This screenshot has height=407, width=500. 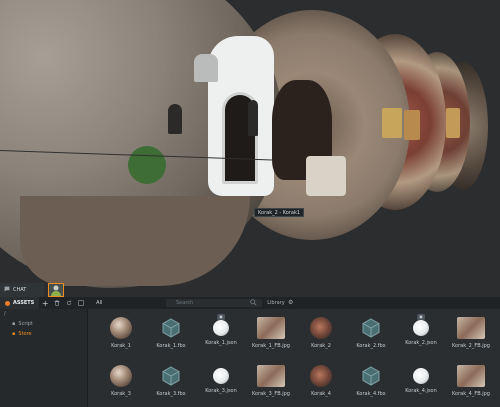 I want to click on gear-icon: ⚙, so click(x=292, y=303).